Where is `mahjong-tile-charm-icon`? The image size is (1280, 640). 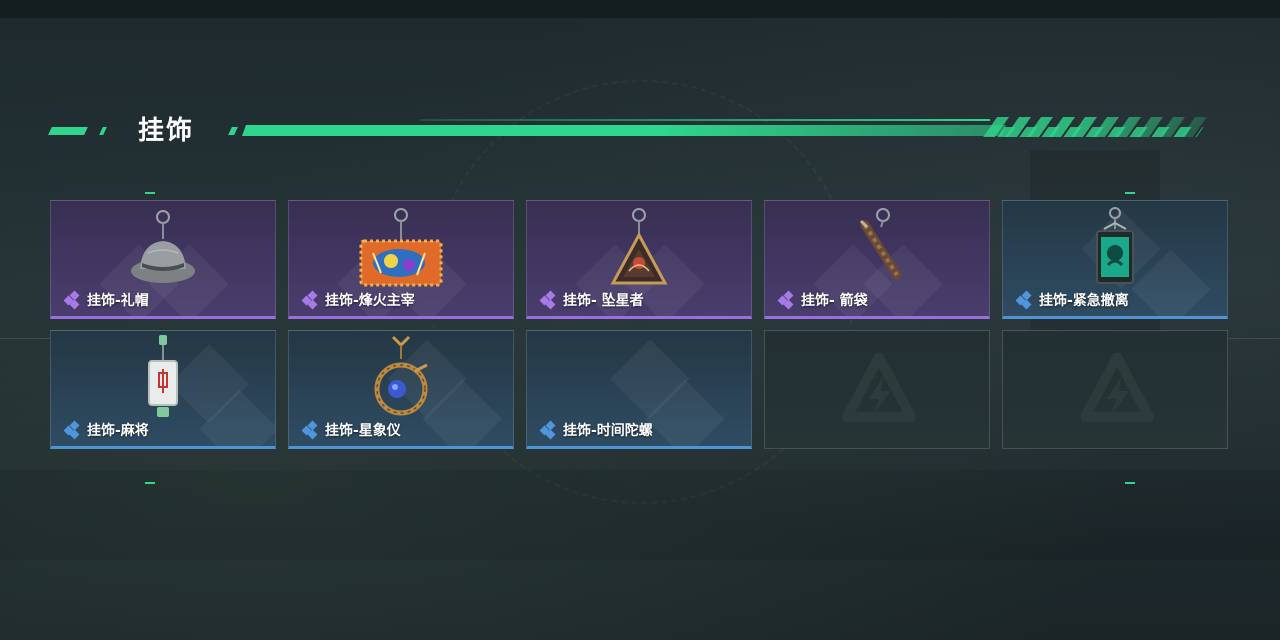
mahjong-tile-charm-icon is located at coordinates (163, 376).